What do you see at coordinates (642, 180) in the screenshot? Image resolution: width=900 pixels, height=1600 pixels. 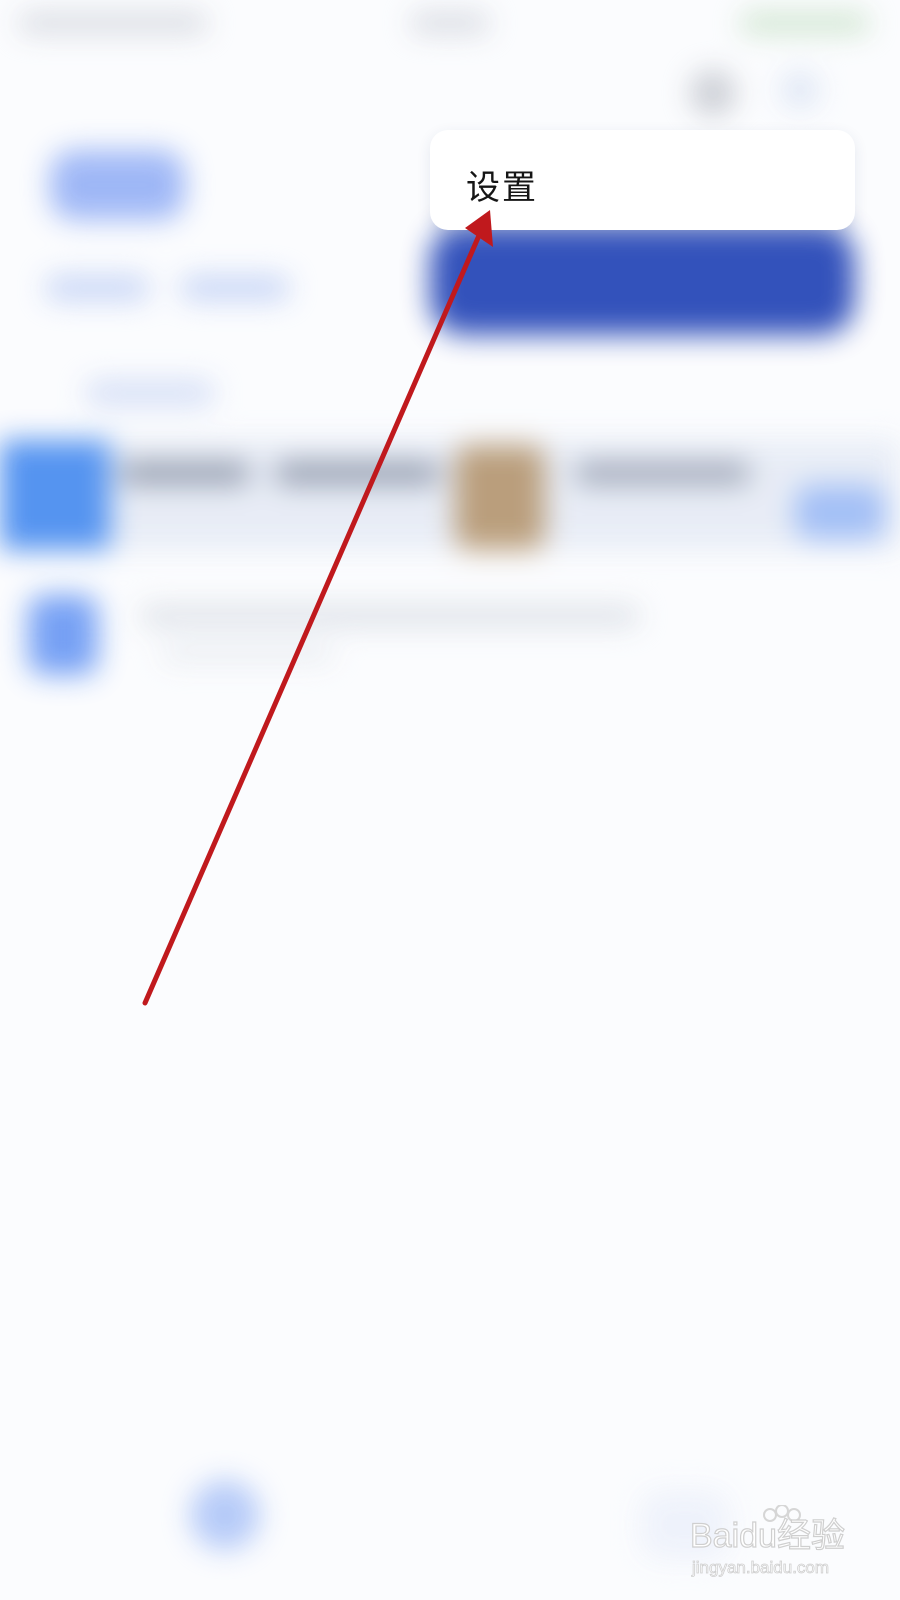 I see `popup-menu: 设置` at bounding box center [642, 180].